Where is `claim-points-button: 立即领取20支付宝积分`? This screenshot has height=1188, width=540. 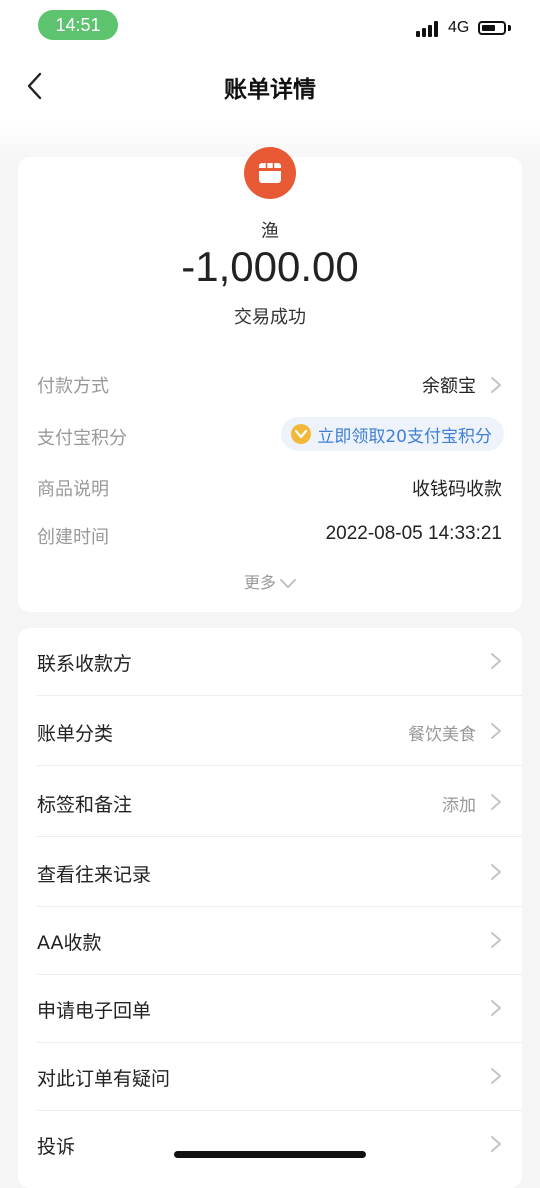 claim-points-button: 立即领取20支付宝积分 is located at coordinates (392, 434).